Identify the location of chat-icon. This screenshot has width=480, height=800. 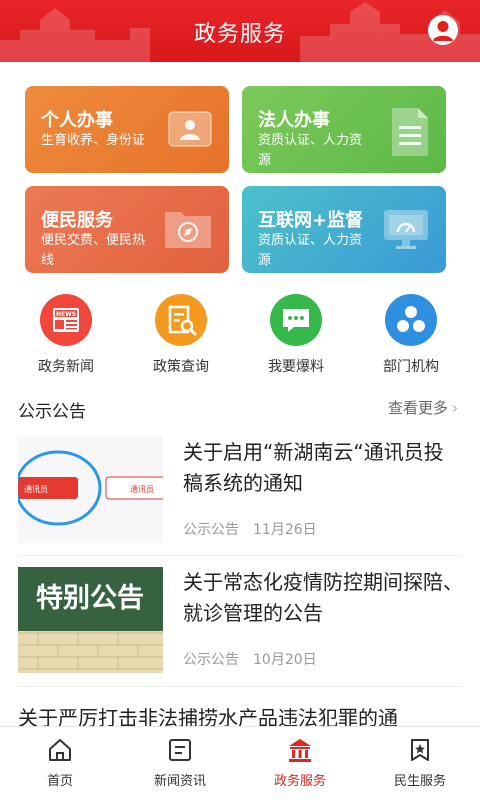
(296, 320).